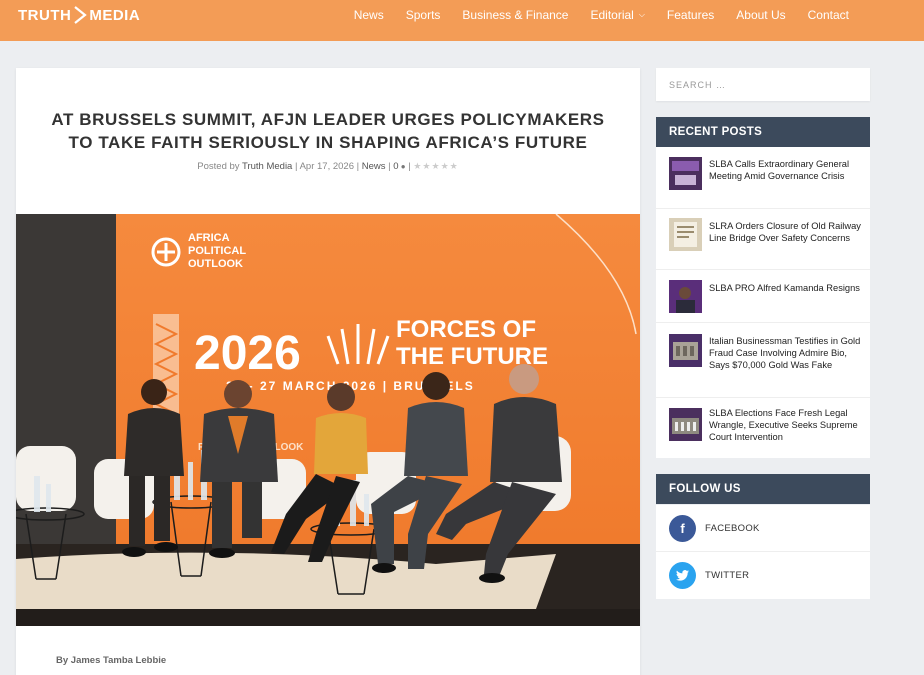 The image size is (924, 675). Describe the element at coordinates (423, 15) in the screenshot. I see `nav-sports: Sports` at that location.